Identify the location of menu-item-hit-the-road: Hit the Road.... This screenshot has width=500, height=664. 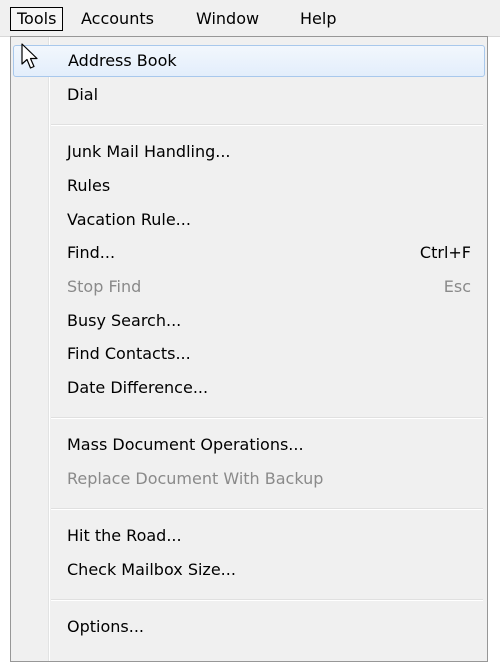
(249, 536).